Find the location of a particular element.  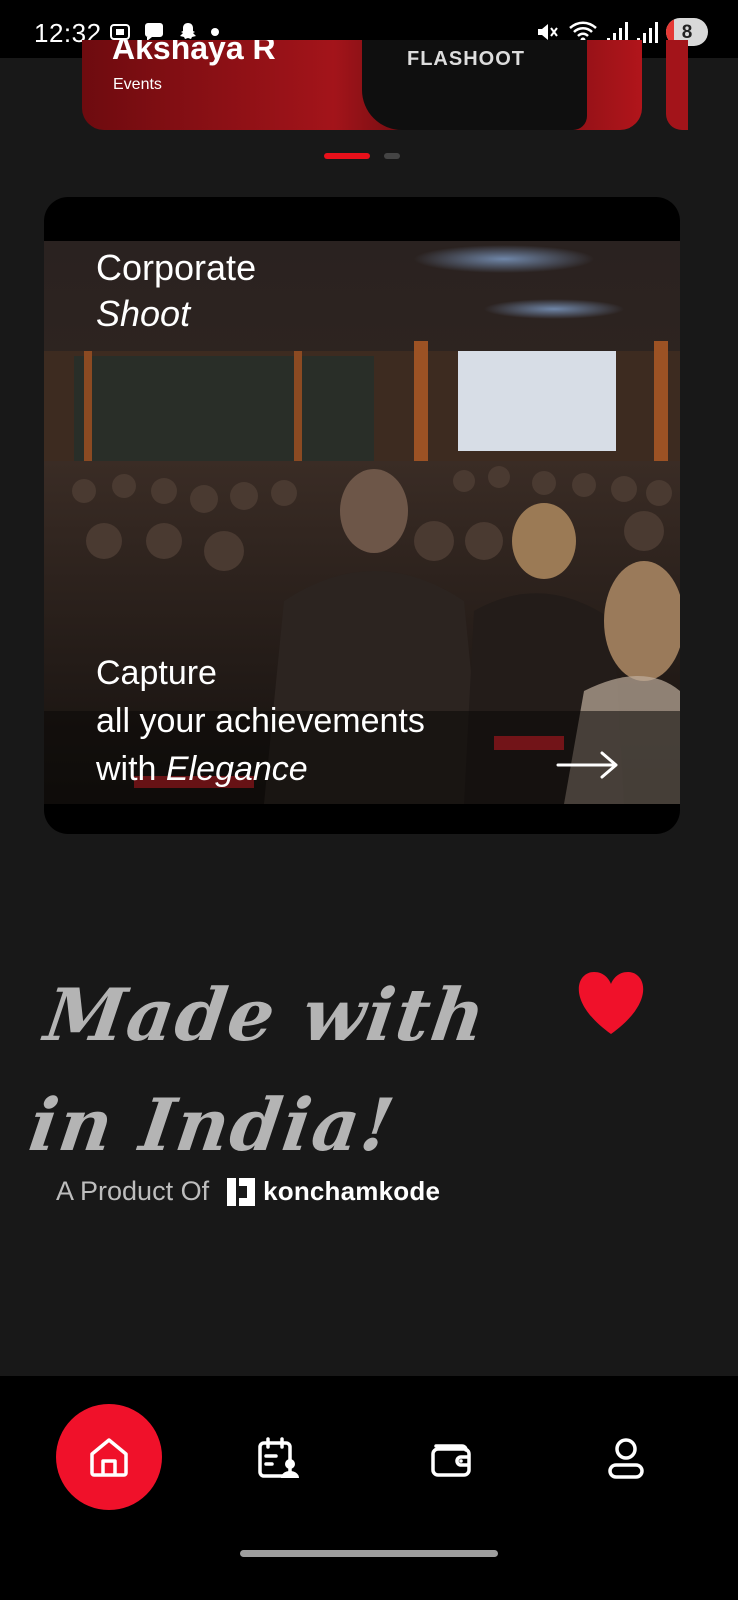

wallet-icon is located at coordinates (451, 1460).